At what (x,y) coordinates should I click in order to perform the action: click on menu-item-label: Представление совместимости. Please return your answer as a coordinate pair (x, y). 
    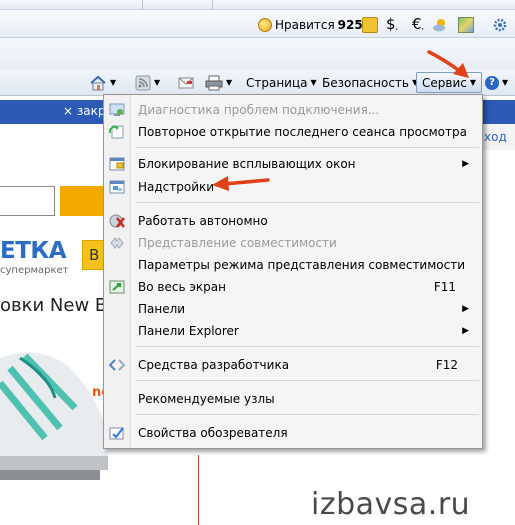
    Looking at the image, I should click on (237, 243).